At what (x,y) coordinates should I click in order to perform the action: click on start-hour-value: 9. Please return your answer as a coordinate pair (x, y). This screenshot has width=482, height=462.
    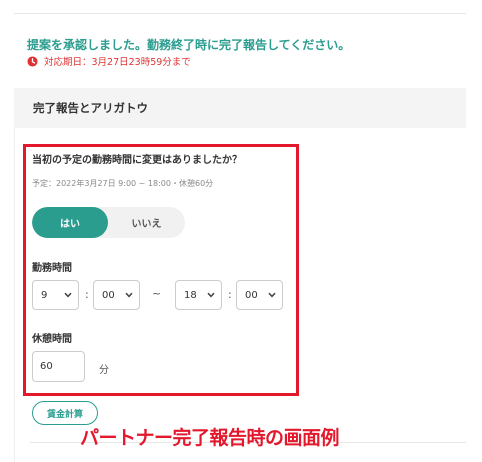
    Looking at the image, I should click on (44, 295).